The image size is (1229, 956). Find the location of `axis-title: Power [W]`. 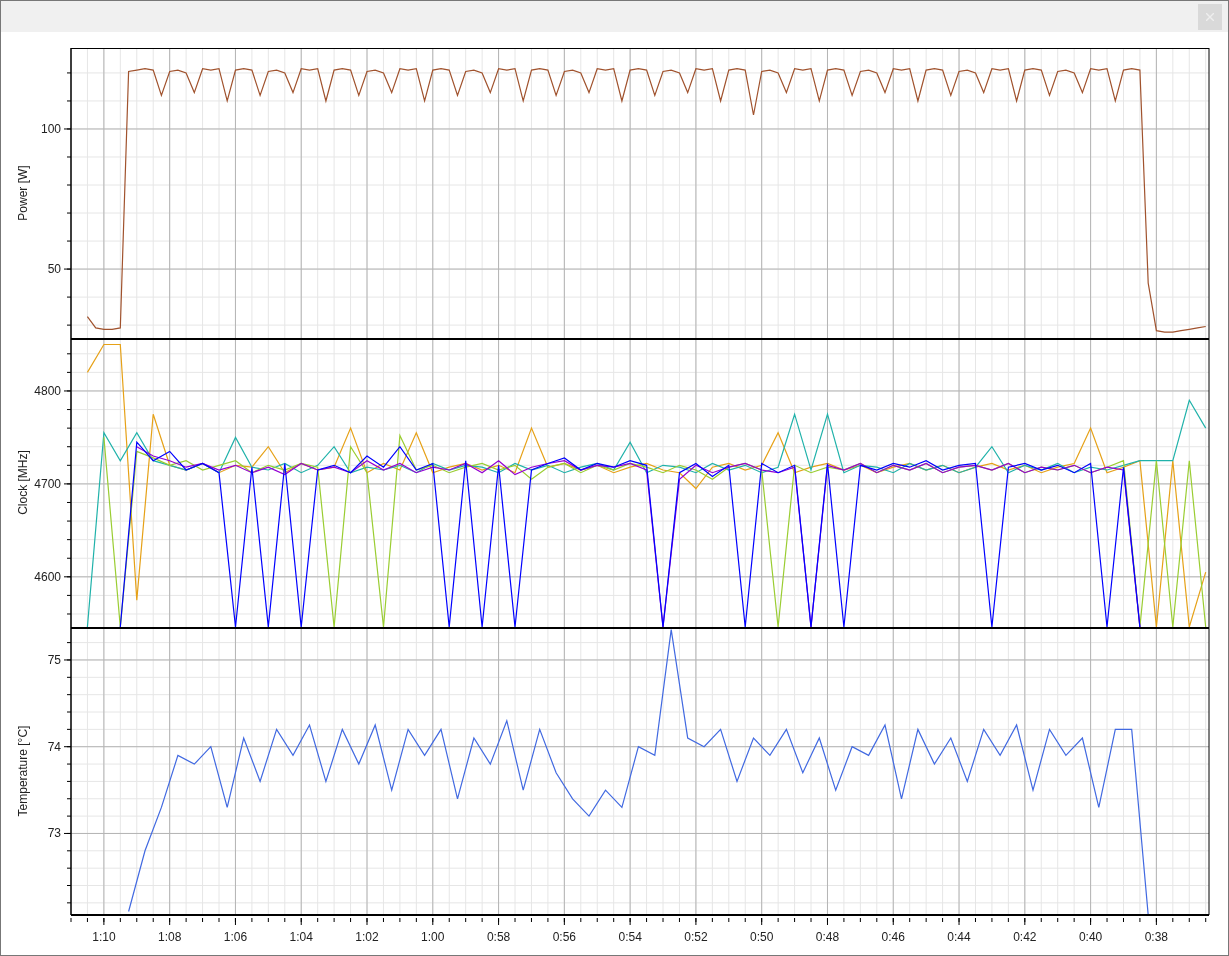

axis-title: Power [W] is located at coordinates (23, 193).